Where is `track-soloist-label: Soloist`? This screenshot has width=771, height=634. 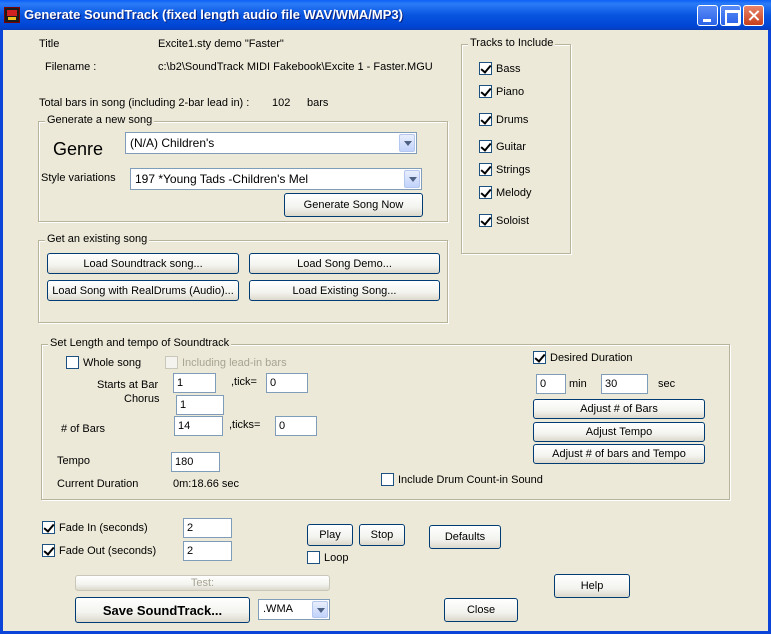
track-soloist-label: Soloist is located at coordinates (513, 221).